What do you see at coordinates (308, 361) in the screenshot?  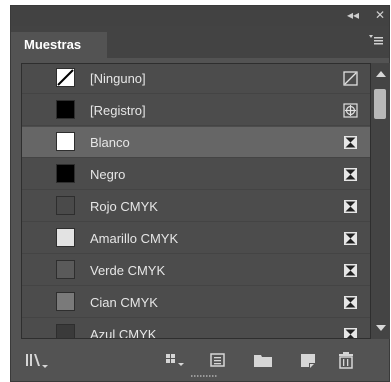 I see `new-swatch-icon` at bounding box center [308, 361].